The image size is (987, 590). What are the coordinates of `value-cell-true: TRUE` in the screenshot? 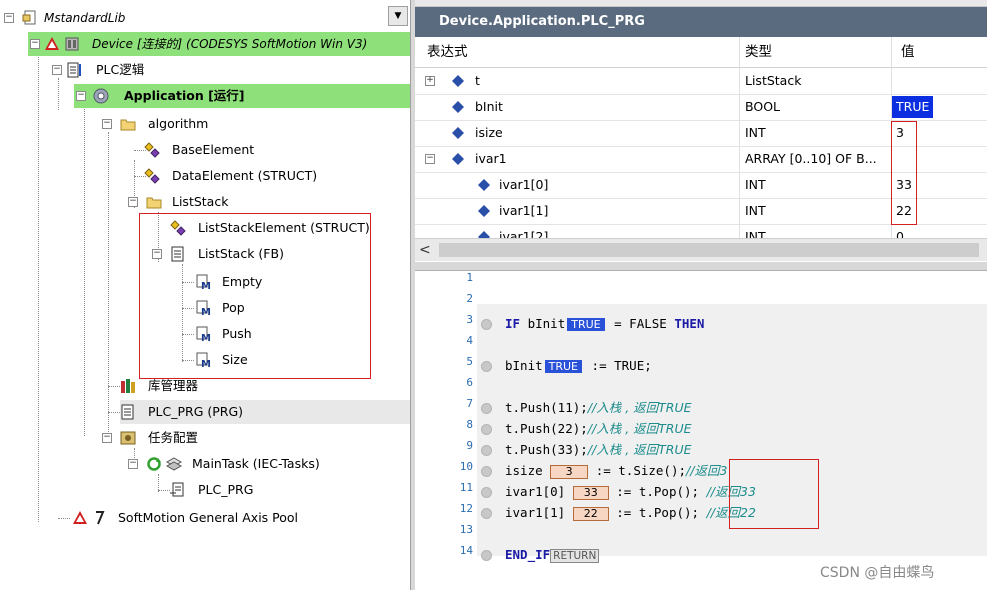 It's located at (913, 107).